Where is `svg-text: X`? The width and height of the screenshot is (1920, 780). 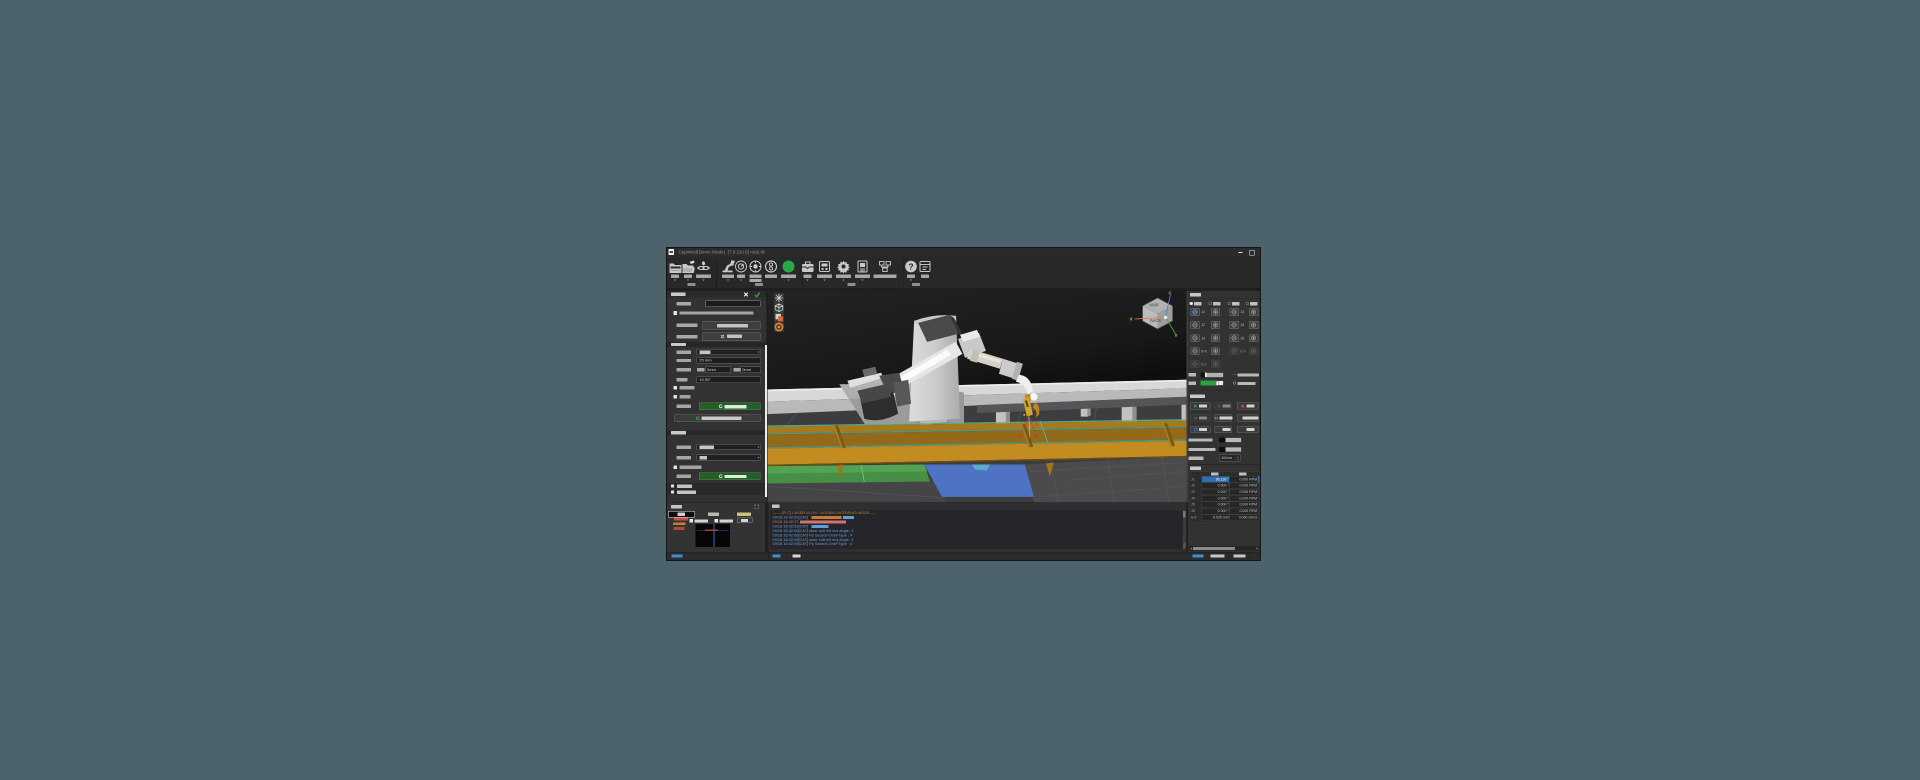
svg-text: X is located at coordinates (1131, 319).